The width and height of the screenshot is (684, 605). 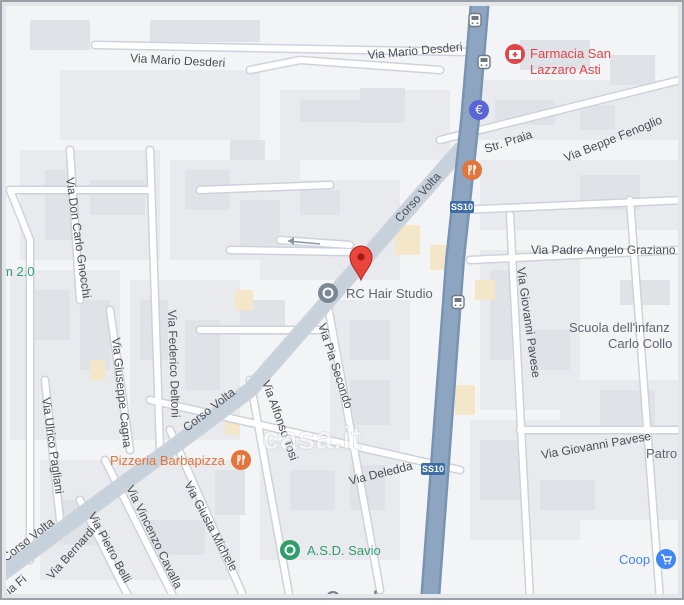 I want to click on route-shield-ss10-b: SS10, so click(x=433, y=469).